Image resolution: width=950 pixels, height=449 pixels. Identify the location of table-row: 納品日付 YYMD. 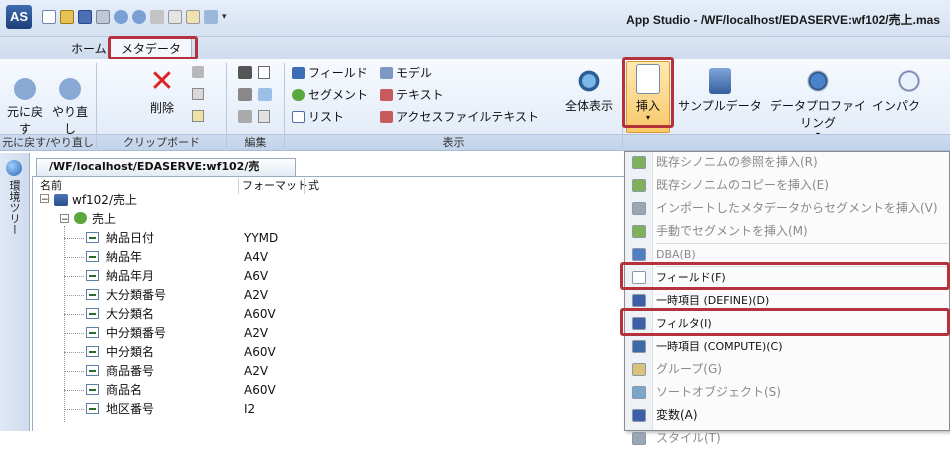
(334, 238).